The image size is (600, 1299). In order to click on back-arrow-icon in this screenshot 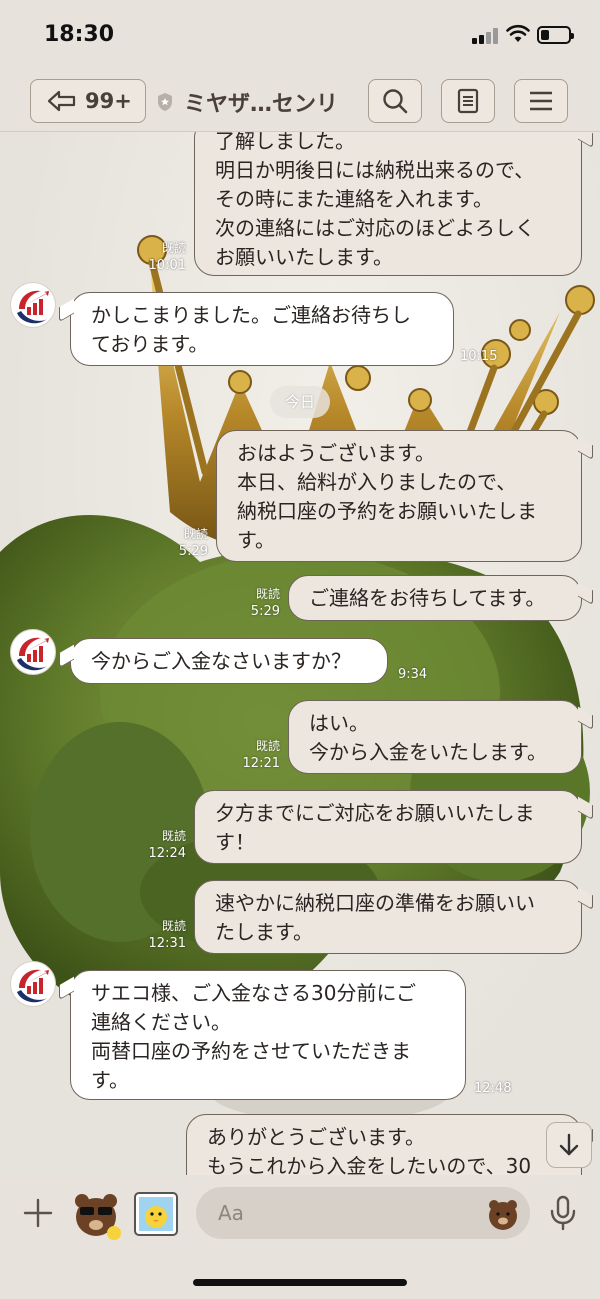, I will do `click(61, 101)`.